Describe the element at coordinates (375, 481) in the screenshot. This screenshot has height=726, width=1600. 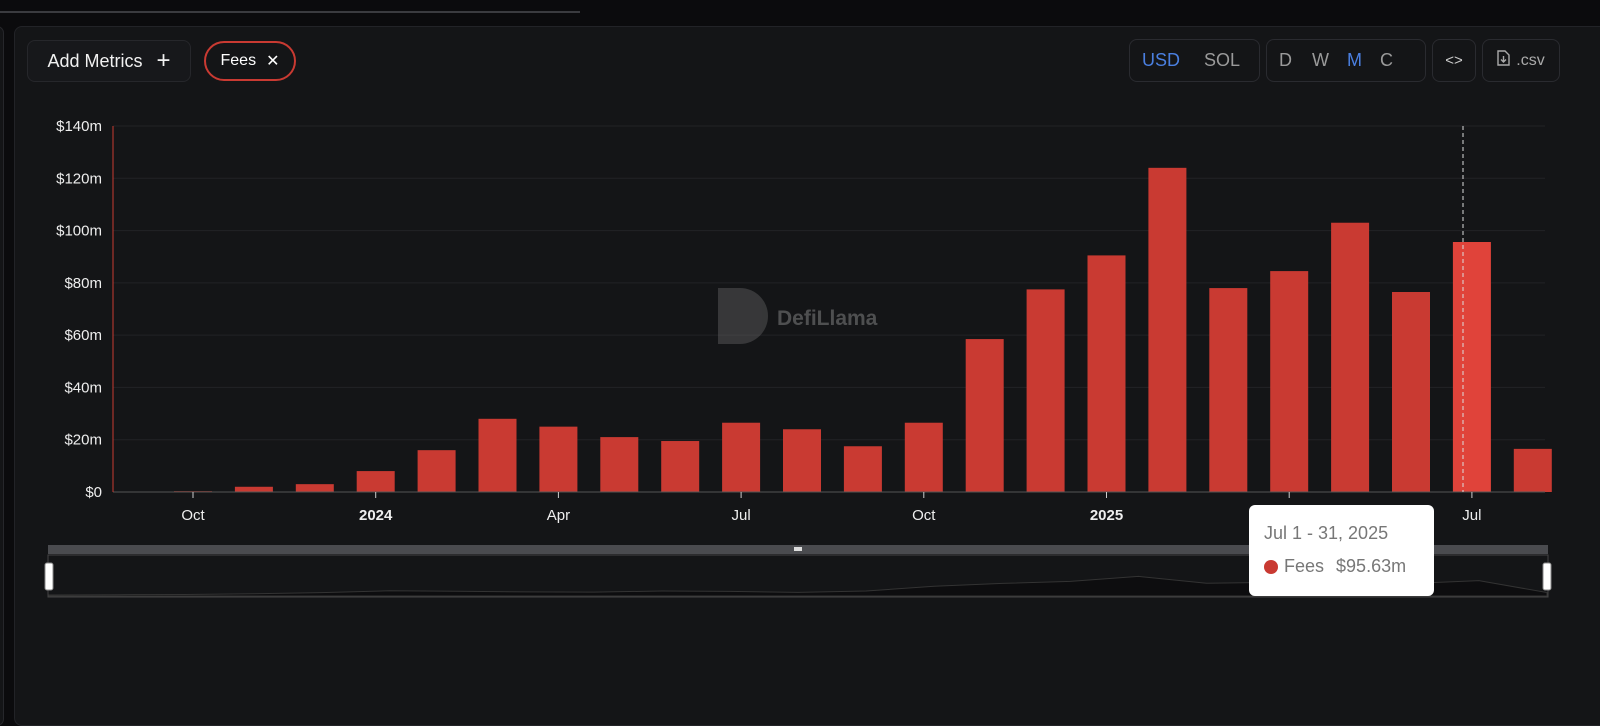
I see `bar-jan-2024` at that location.